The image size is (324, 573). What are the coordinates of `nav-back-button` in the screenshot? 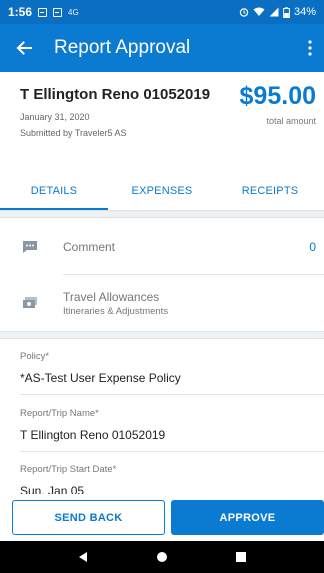 It's located at (83, 557).